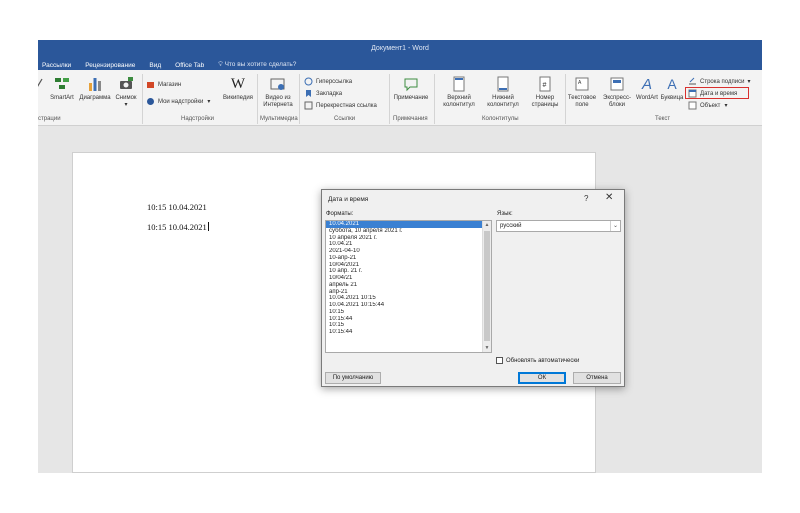 The width and height of the screenshot is (800, 513). Describe the element at coordinates (609, 197) in the screenshot. I see `close-icon: ✕` at that location.